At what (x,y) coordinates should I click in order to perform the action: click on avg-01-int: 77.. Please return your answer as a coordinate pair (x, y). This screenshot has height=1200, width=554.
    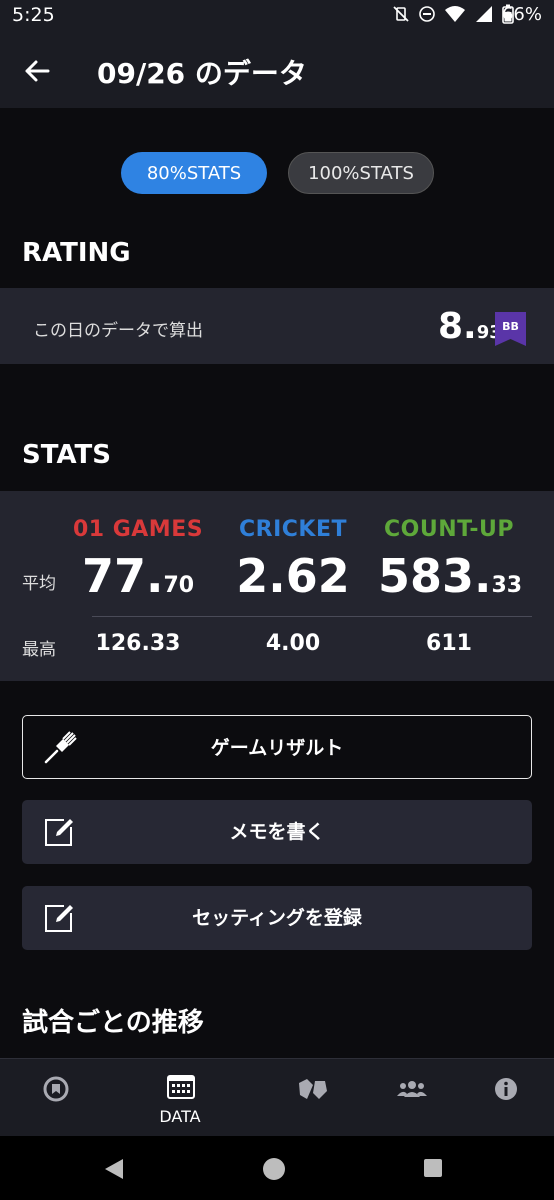
    Looking at the image, I should click on (122, 576).